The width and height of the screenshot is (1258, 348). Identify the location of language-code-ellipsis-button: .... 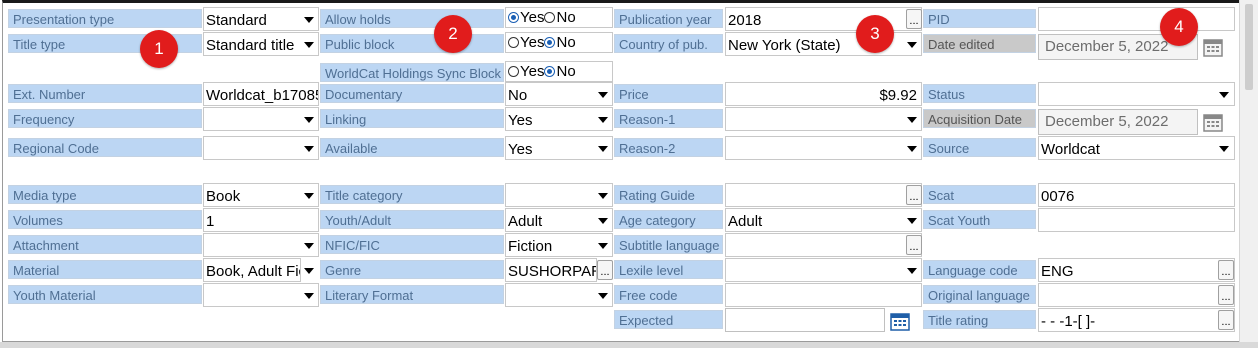
(1226, 270).